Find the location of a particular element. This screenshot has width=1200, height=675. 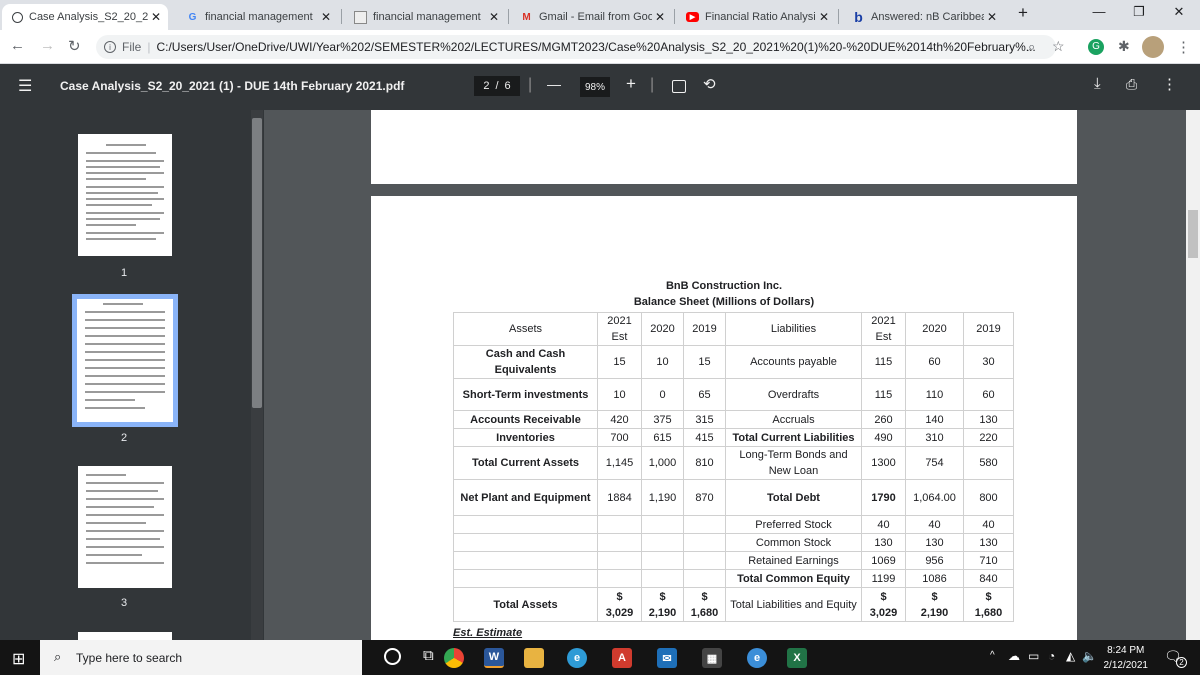

rotate-icon: ⟲ is located at coordinates (709, 84).